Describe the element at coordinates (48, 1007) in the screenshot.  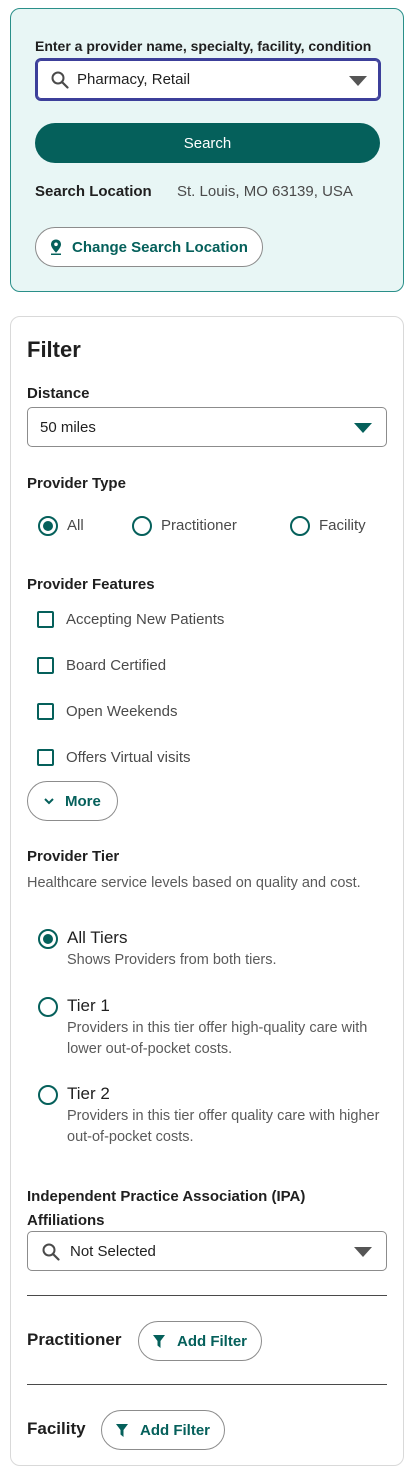
I see `tier-1-radio` at that location.